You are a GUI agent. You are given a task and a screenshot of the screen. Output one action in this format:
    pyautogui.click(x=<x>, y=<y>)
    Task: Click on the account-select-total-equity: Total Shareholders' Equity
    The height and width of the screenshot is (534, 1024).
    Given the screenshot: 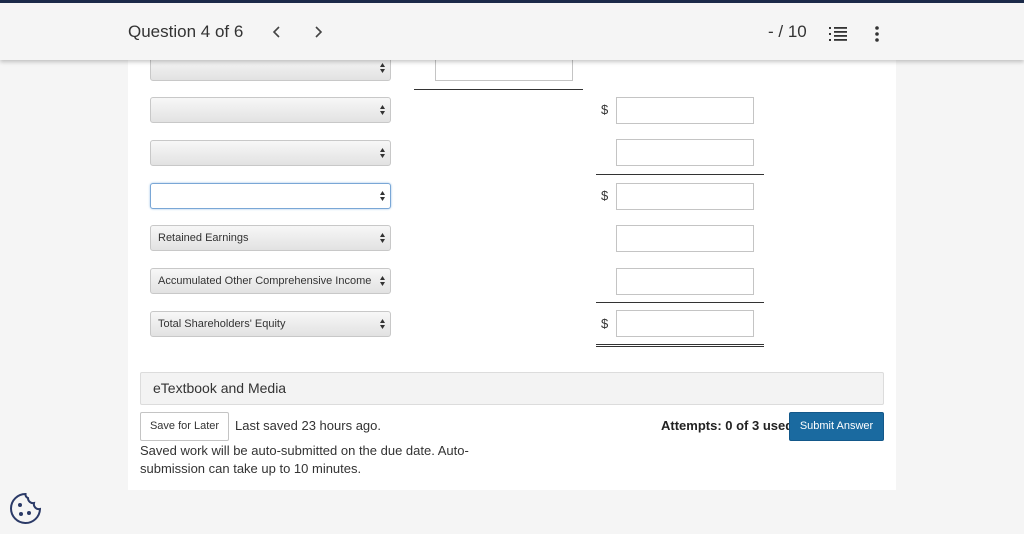 What is the action you would take?
    pyautogui.click(x=270, y=324)
    